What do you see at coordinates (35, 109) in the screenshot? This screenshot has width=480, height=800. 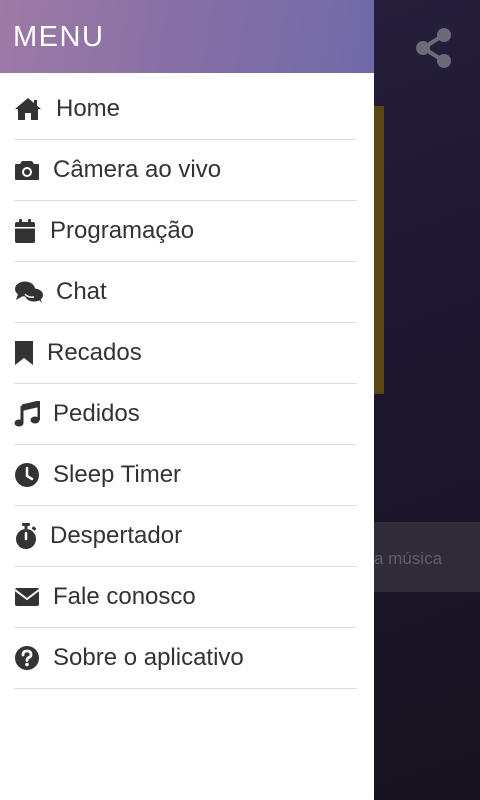 I see `home-icon` at bounding box center [35, 109].